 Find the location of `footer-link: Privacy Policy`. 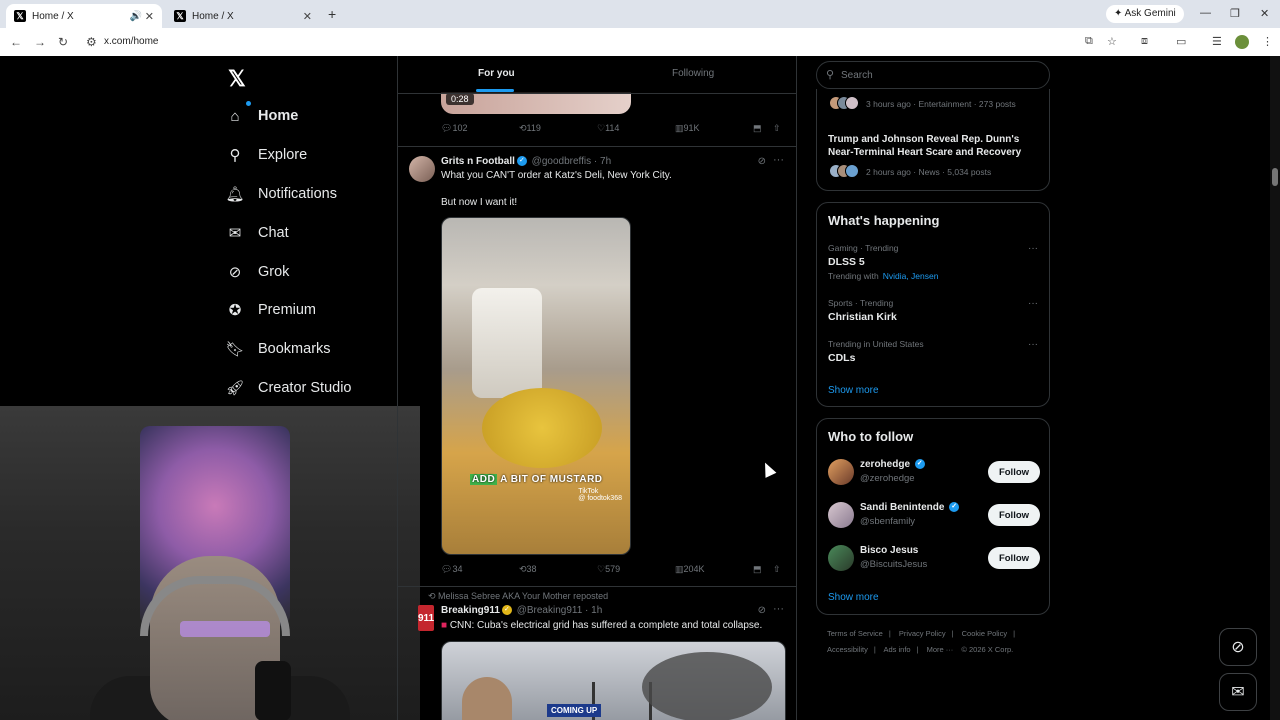

footer-link: Privacy Policy is located at coordinates (922, 633).